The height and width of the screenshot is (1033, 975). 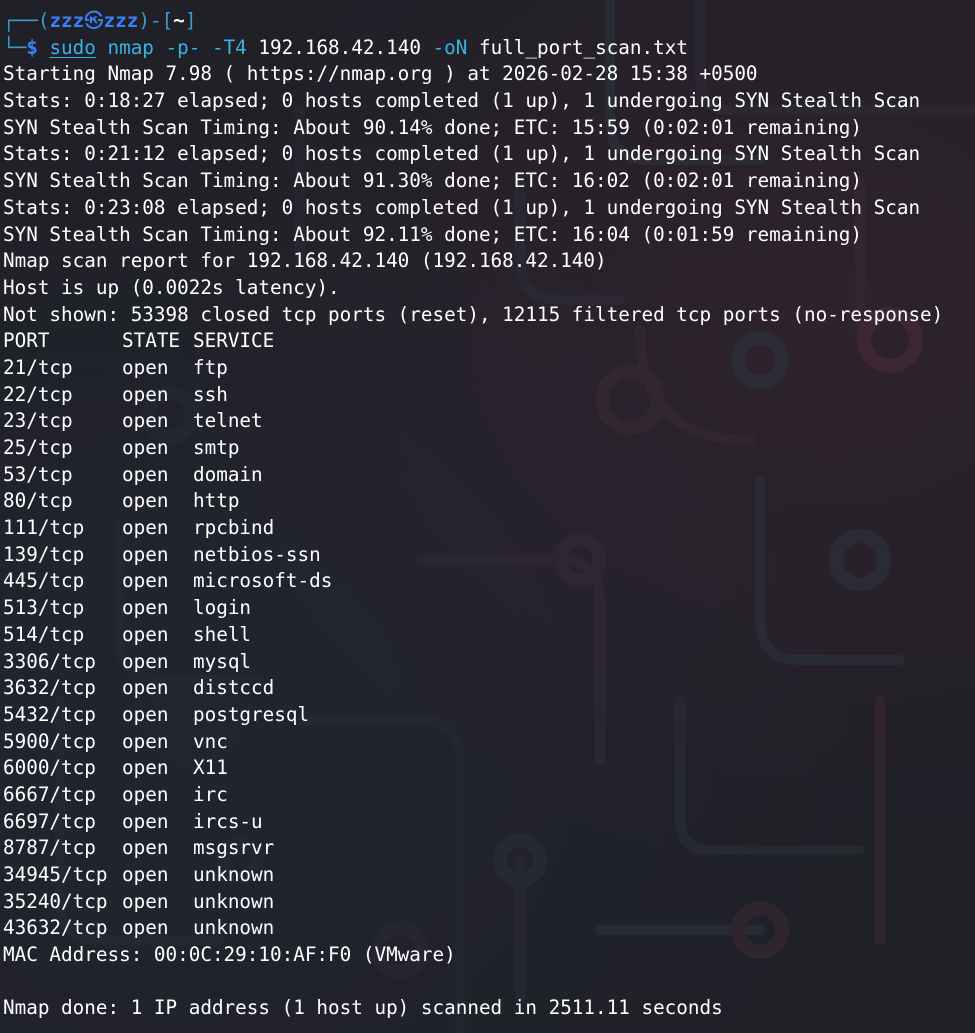 I want to click on port-cell: 5432/tcp, so click(x=49, y=714).